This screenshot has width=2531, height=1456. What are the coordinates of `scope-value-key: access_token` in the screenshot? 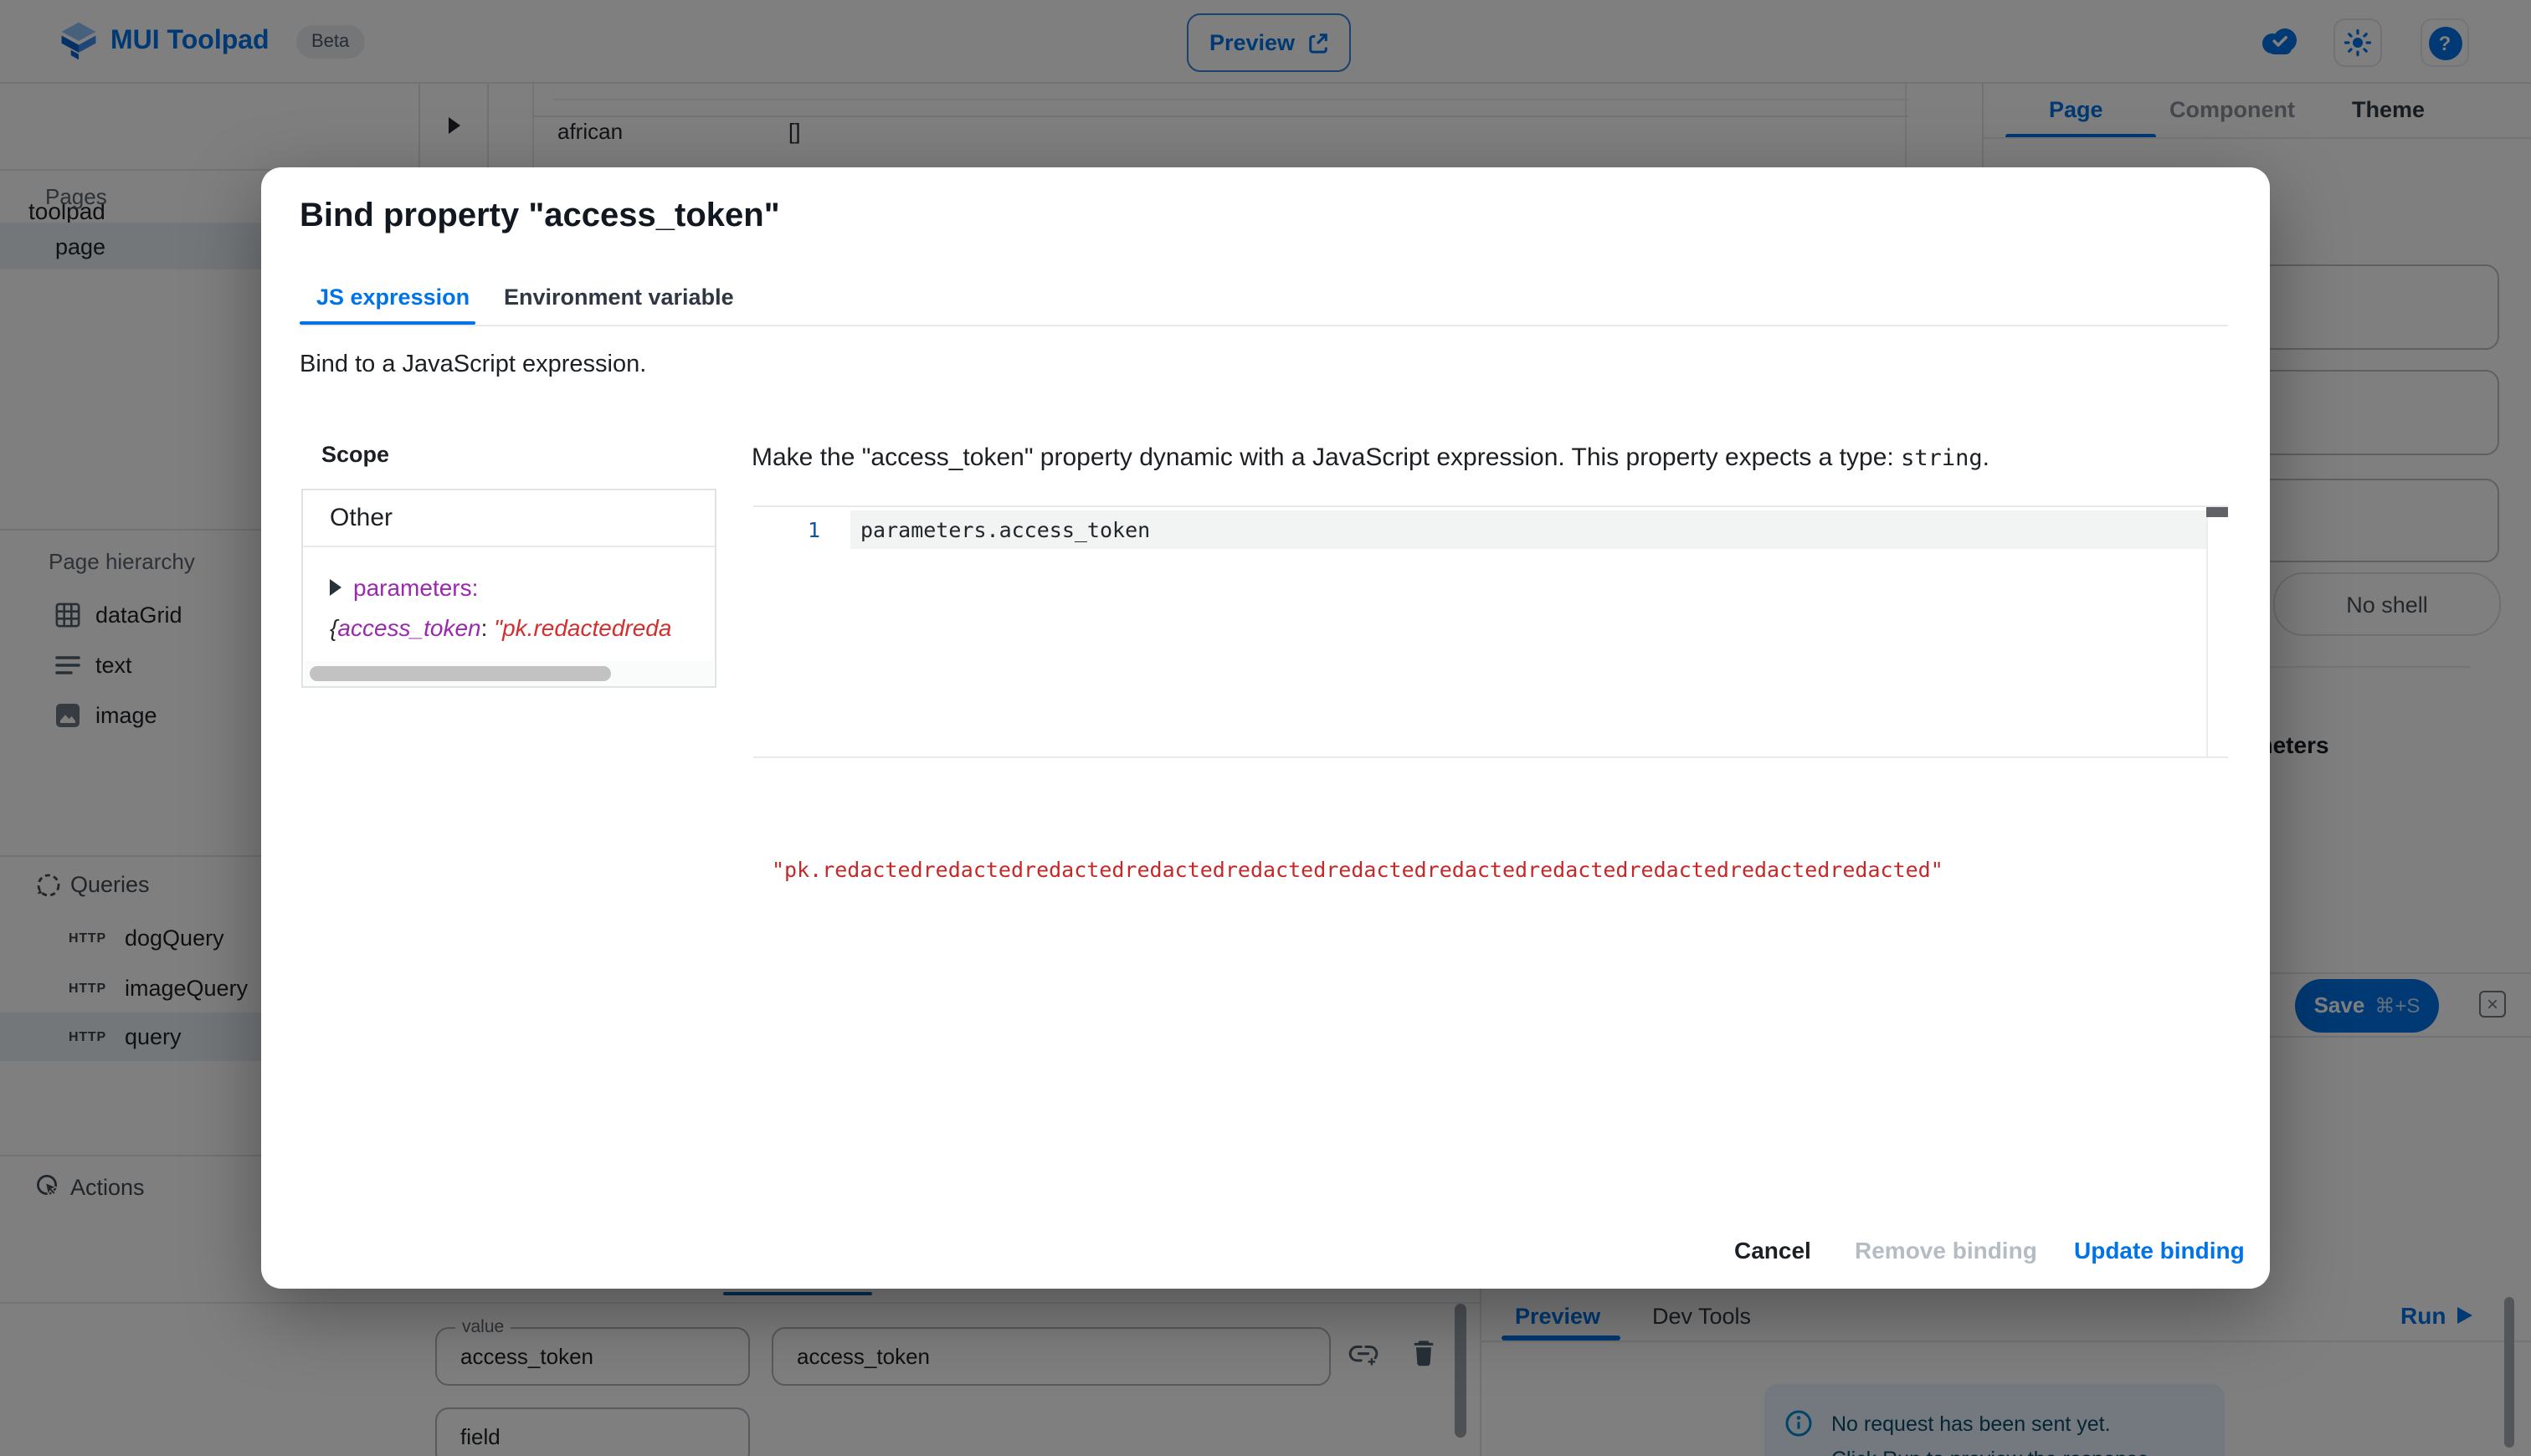 It's located at (409, 627).